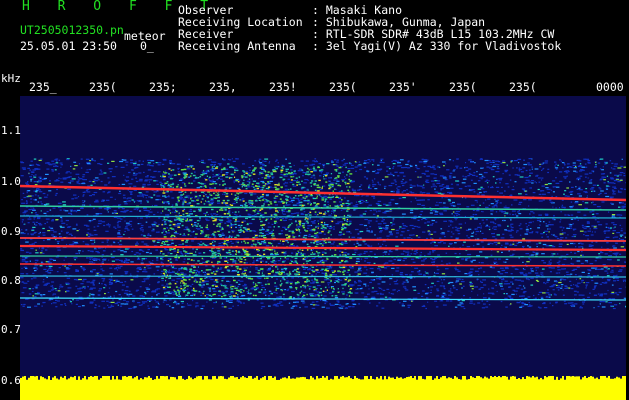 The image size is (629, 400). What do you see at coordinates (11, 231) in the screenshot?
I see `freq-tick: 0.9` at bounding box center [11, 231].